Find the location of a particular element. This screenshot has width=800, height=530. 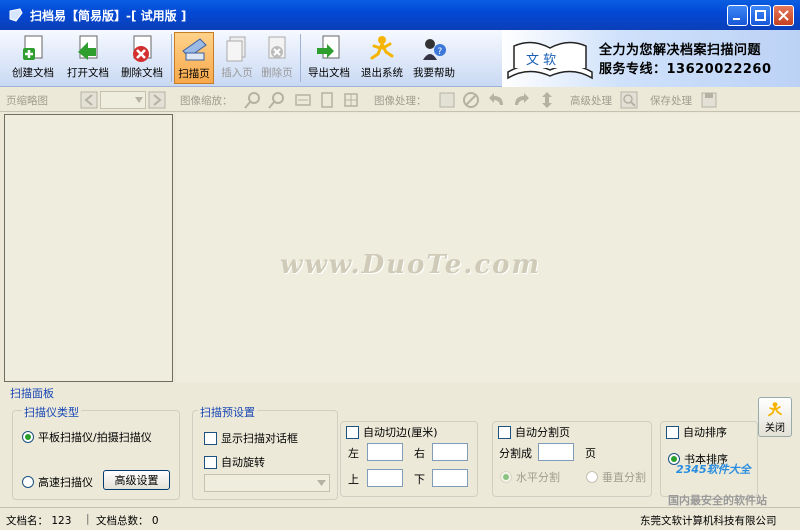

preset-title: 扫描预设置 is located at coordinates (227, 412).